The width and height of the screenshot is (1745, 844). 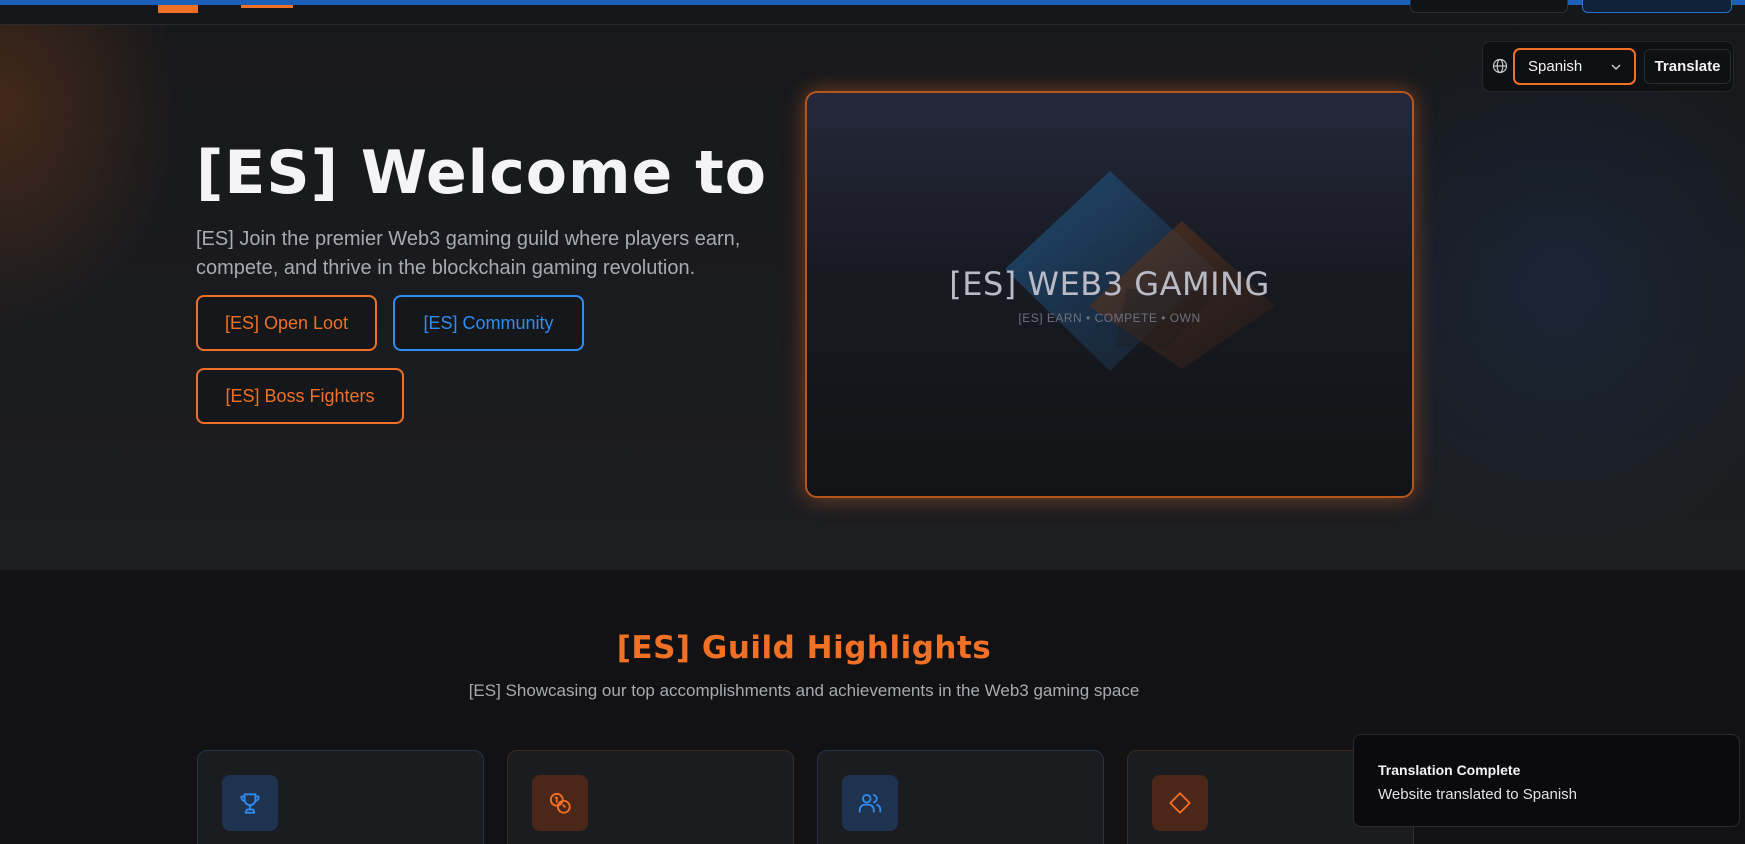 I want to click on nav-active-indicator, so click(x=178, y=9).